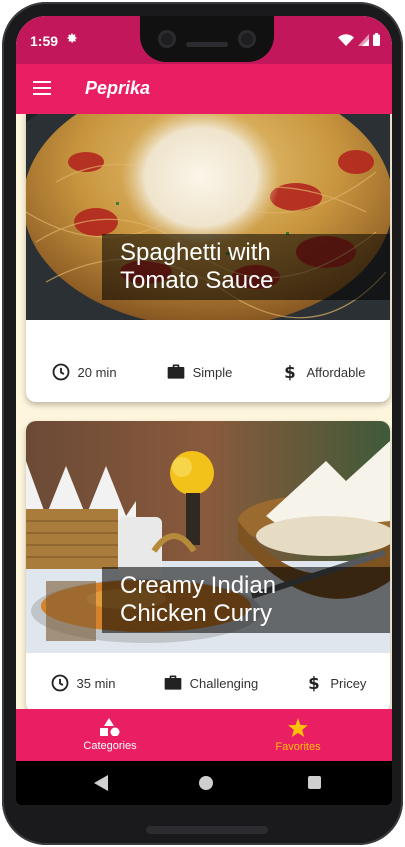 Image resolution: width=405 pixels, height=847 pixels. I want to click on back-icon, so click(101, 783).